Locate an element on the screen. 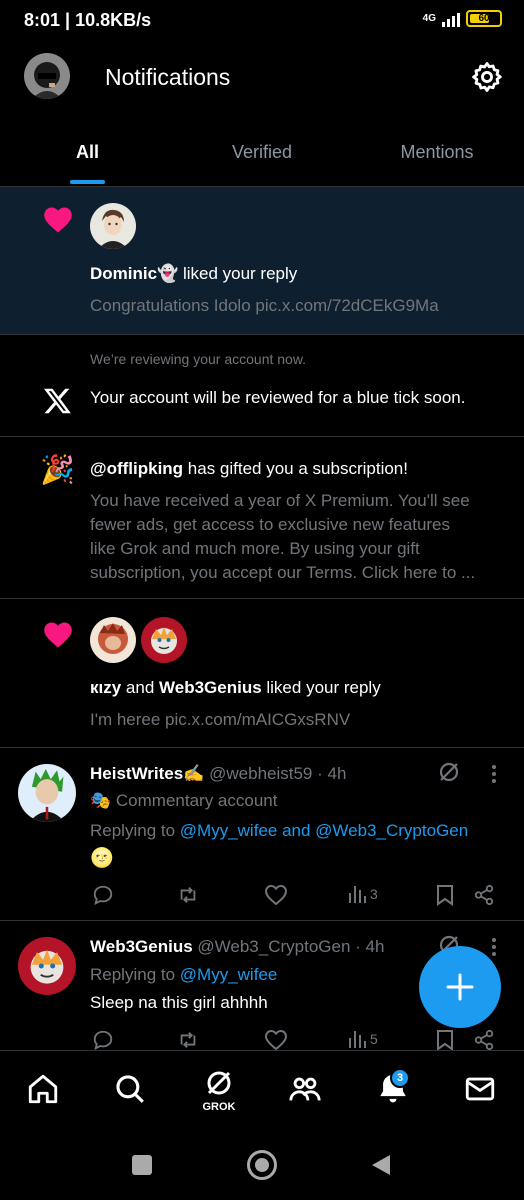 The height and width of the screenshot is (1200, 524). active-tab-indicator is located at coordinates (87, 182).